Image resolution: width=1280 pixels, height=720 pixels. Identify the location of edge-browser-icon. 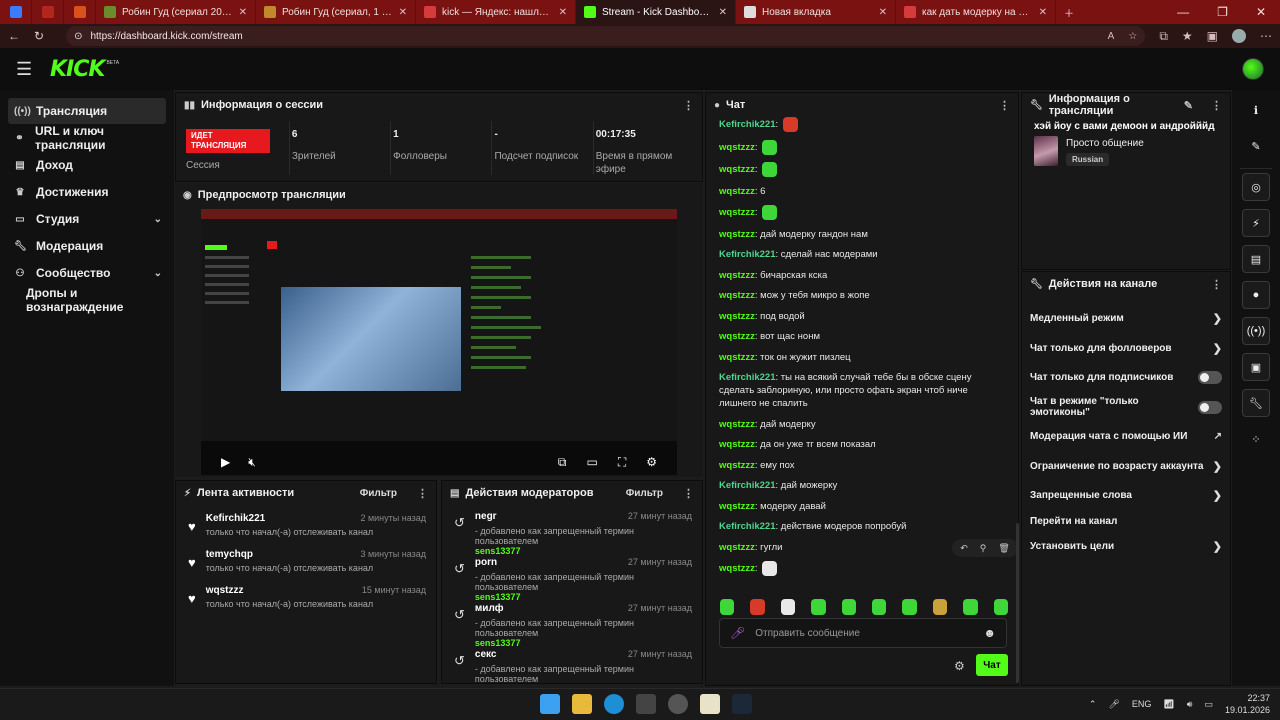
(614, 704).